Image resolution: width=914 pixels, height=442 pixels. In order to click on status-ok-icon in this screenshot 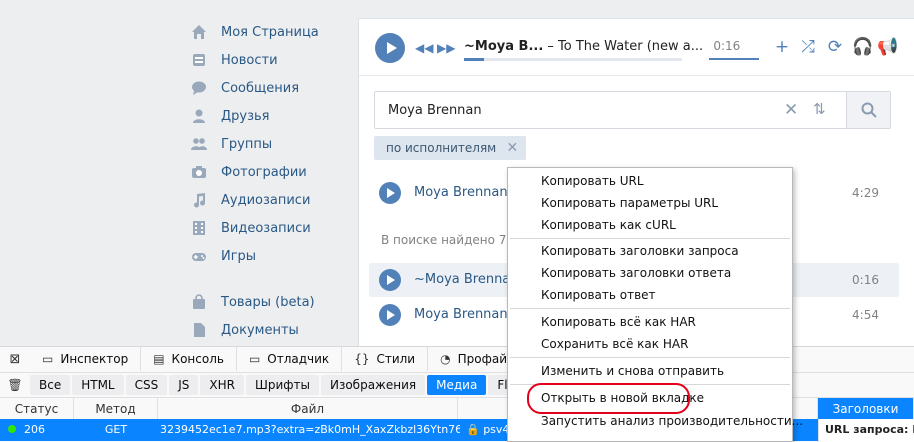, I will do `click(12, 429)`.